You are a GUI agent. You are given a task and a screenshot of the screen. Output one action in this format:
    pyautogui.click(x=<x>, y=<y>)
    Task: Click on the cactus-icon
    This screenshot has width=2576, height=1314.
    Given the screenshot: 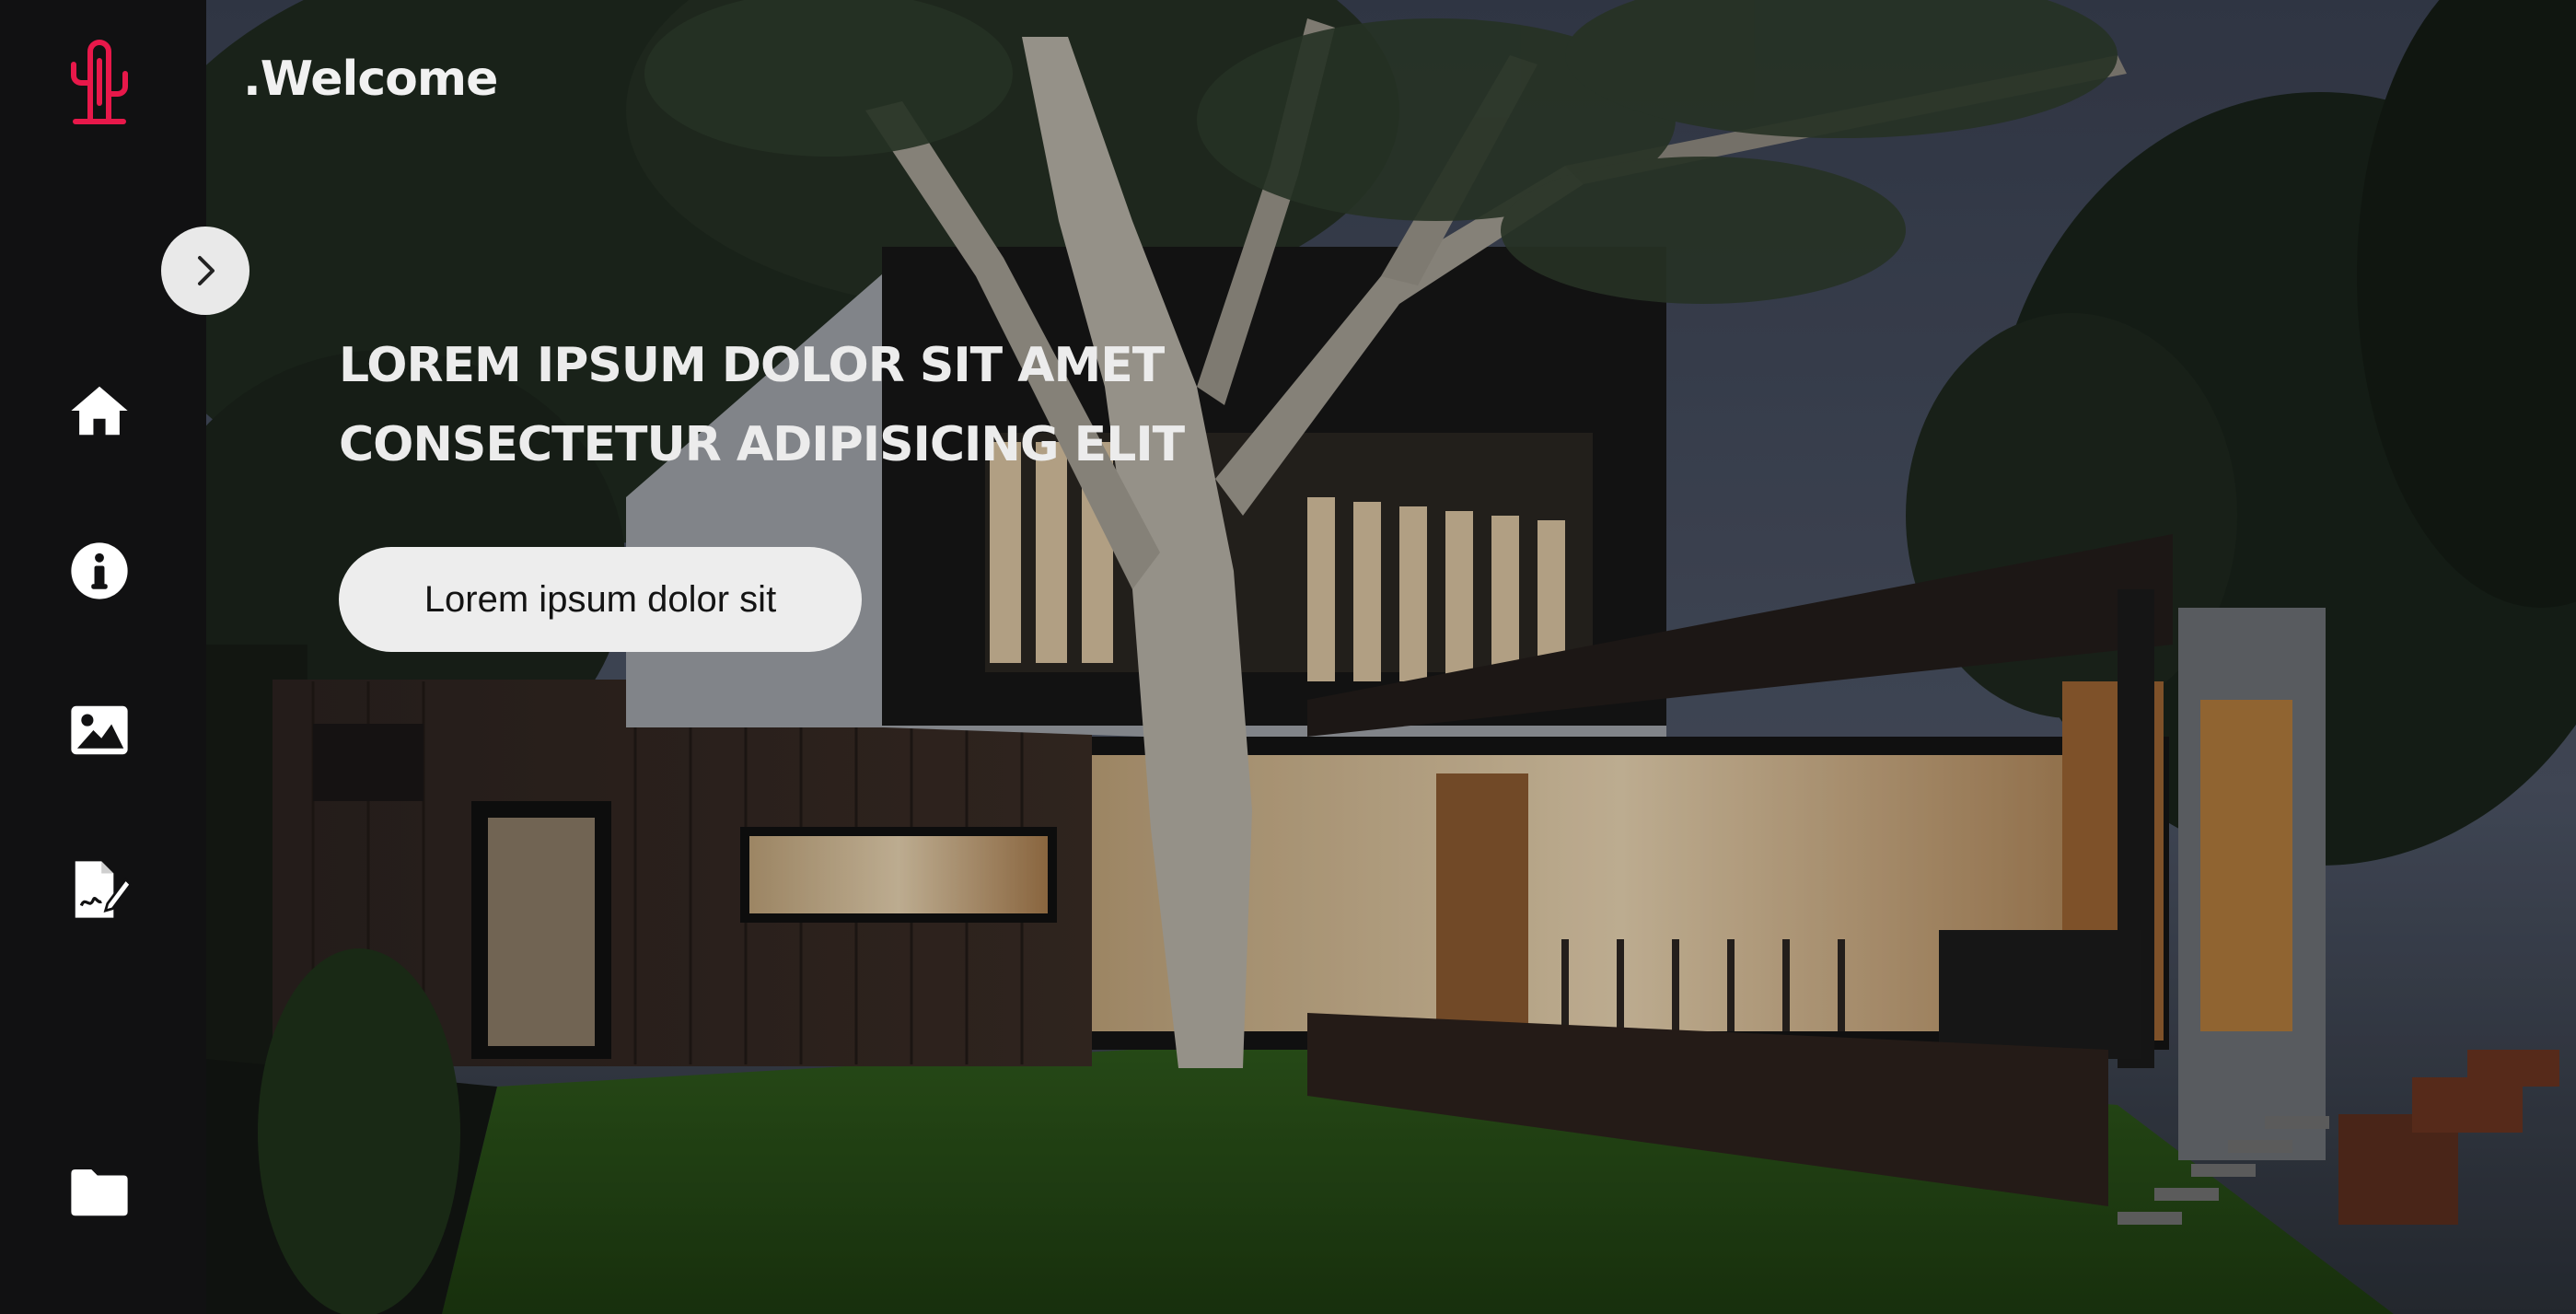 What is the action you would take?
    pyautogui.click(x=99, y=83)
    